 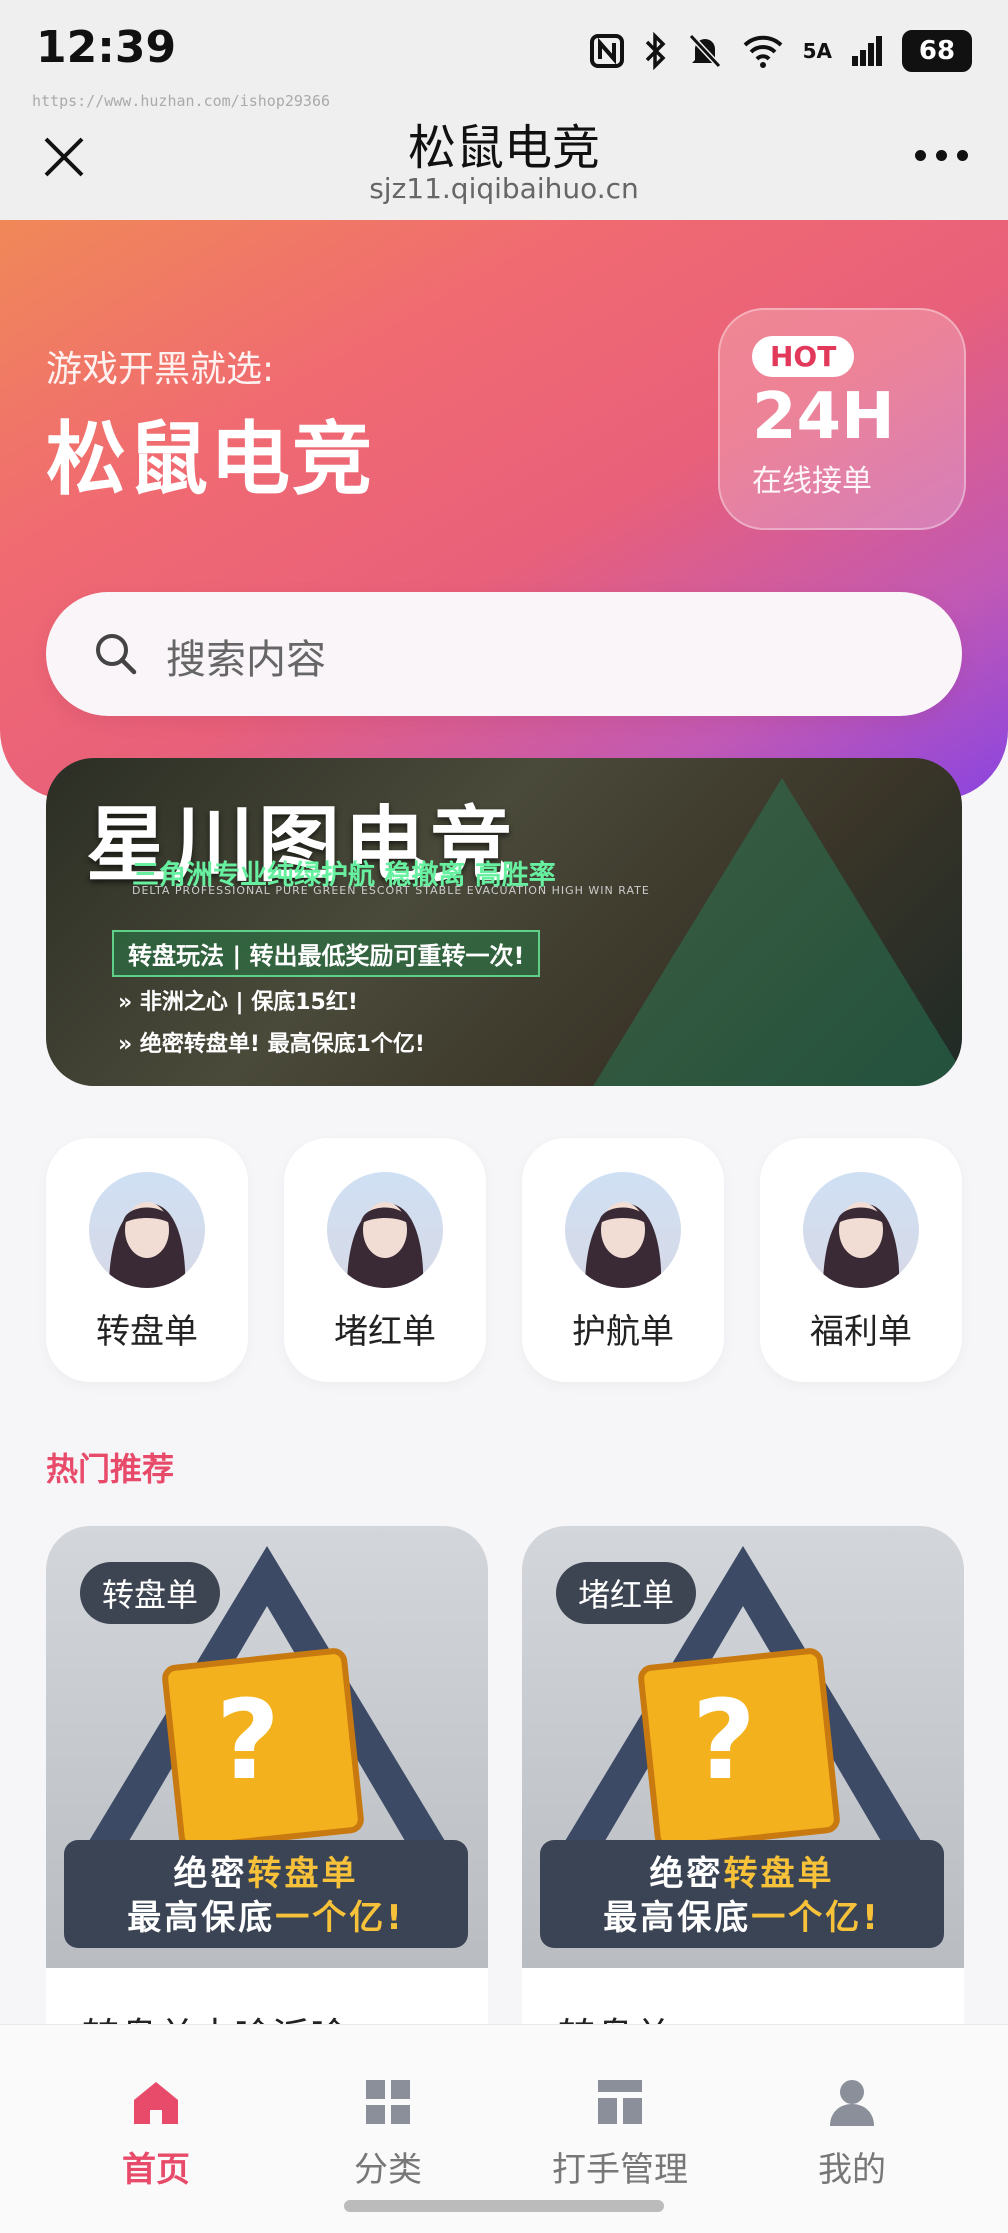 I want to click on tab-home: 首页, so click(x=156, y=2133).